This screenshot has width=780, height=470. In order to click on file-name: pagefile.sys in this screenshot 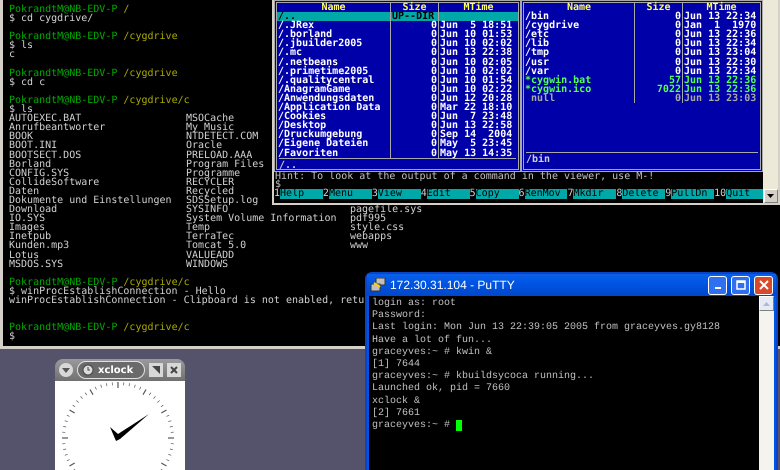, I will do `click(386, 210)`.